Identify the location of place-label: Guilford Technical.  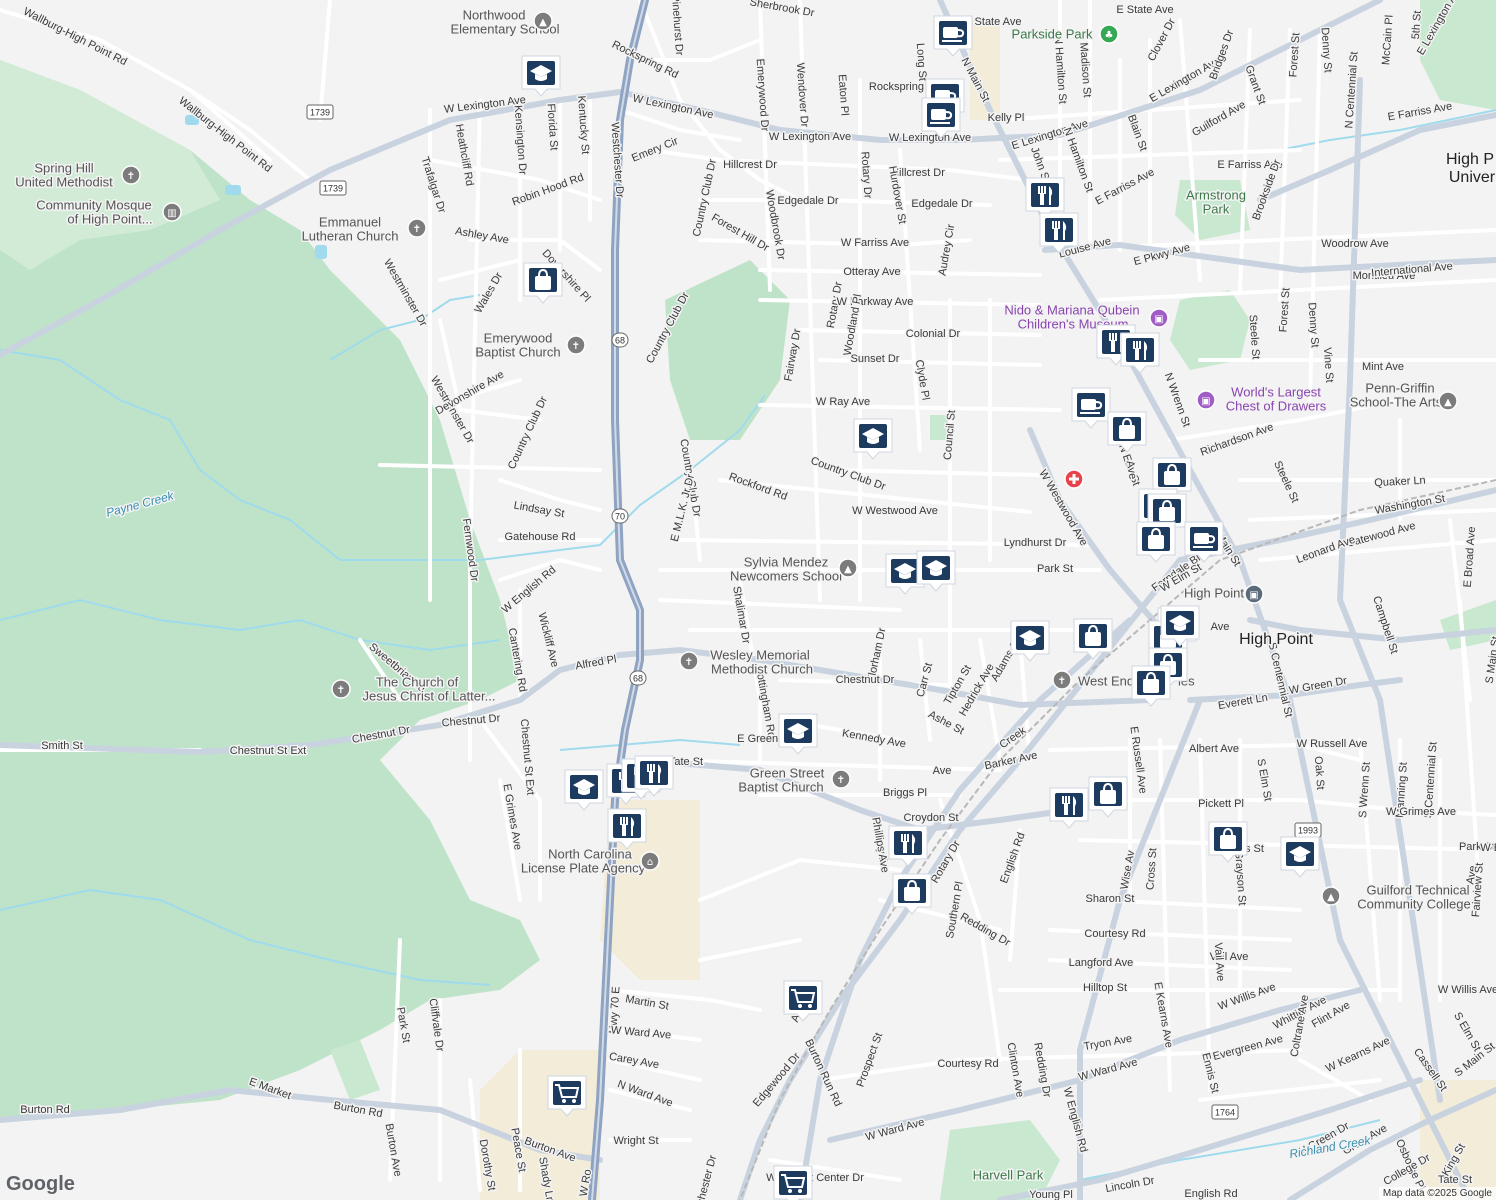
(1418, 890).